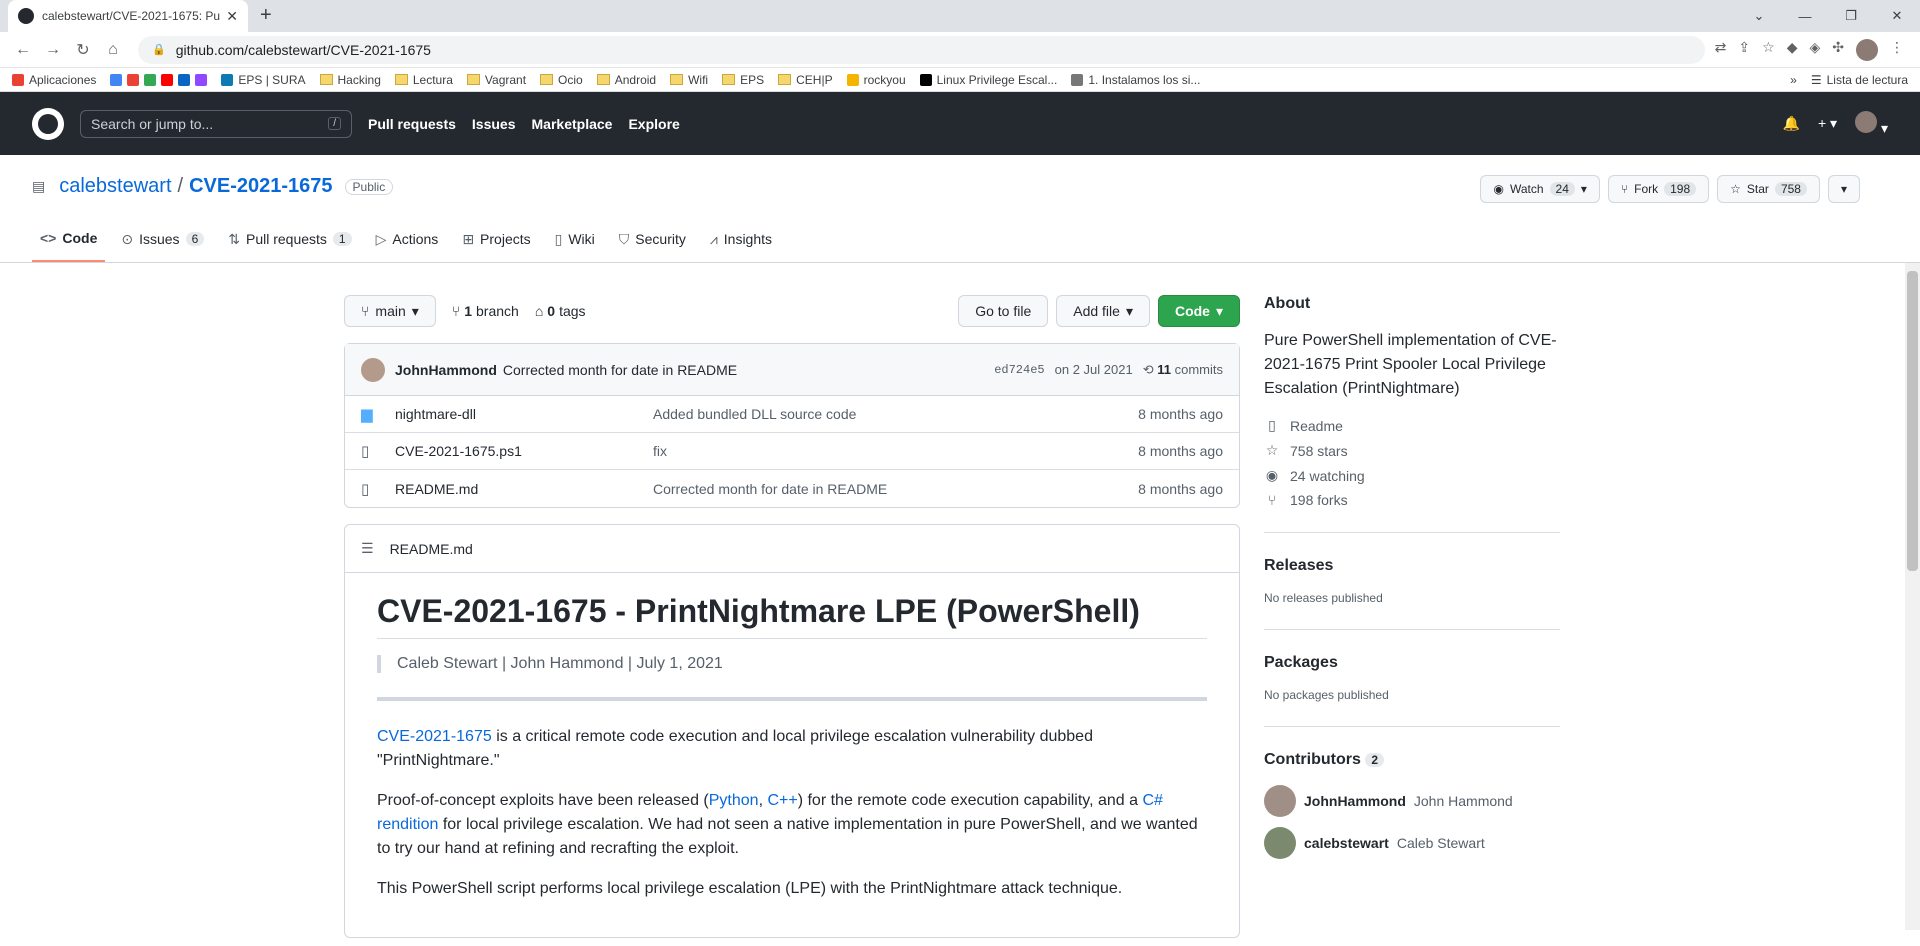 The image size is (1920, 946). What do you see at coordinates (1791, 123) in the screenshot?
I see `notifications-bell-icon: 🔔` at bounding box center [1791, 123].